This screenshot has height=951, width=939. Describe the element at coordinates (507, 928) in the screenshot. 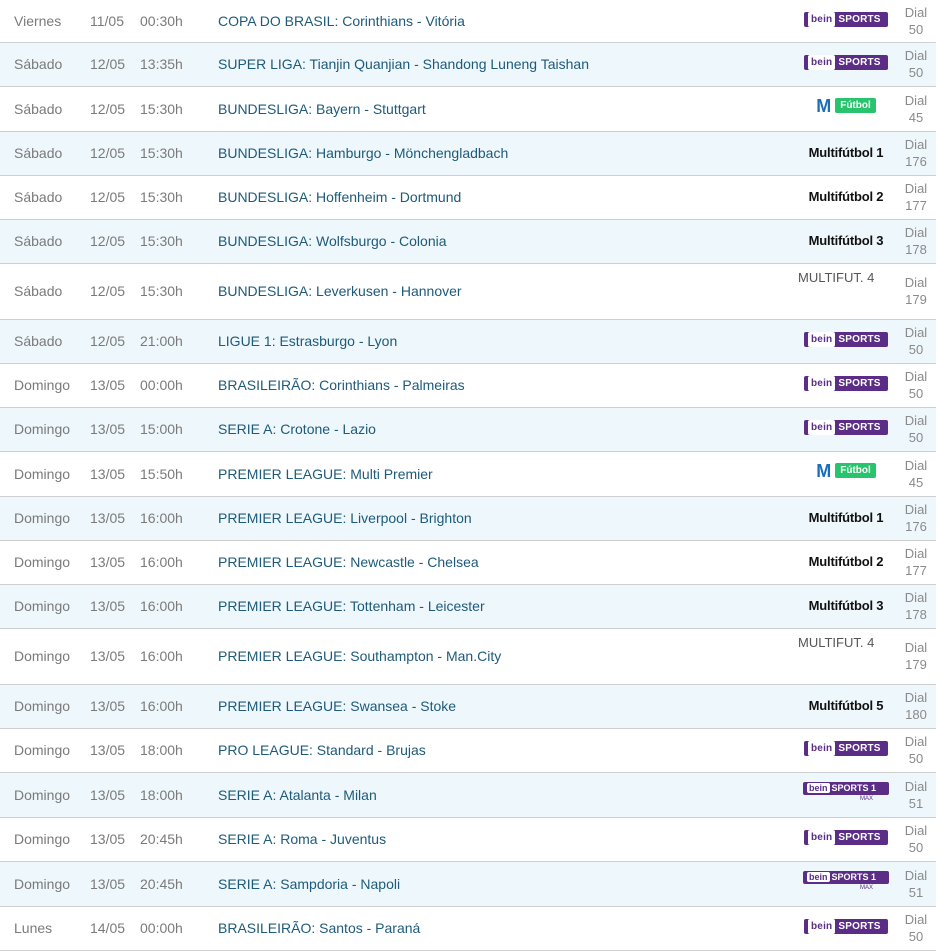

I see `match-title: BRASILEIRÃO: Santos - Paraná` at that location.